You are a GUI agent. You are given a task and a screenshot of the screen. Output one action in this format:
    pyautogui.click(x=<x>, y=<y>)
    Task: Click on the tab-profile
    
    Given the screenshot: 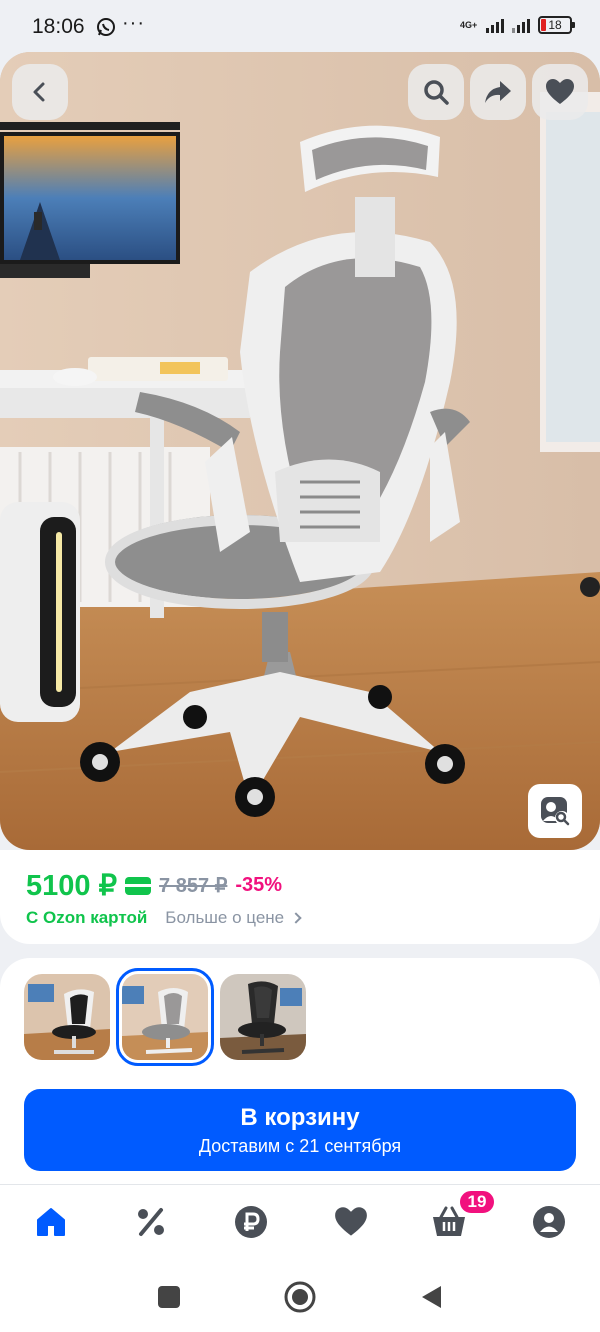 What is the action you would take?
    pyautogui.click(x=549, y=1222)
    